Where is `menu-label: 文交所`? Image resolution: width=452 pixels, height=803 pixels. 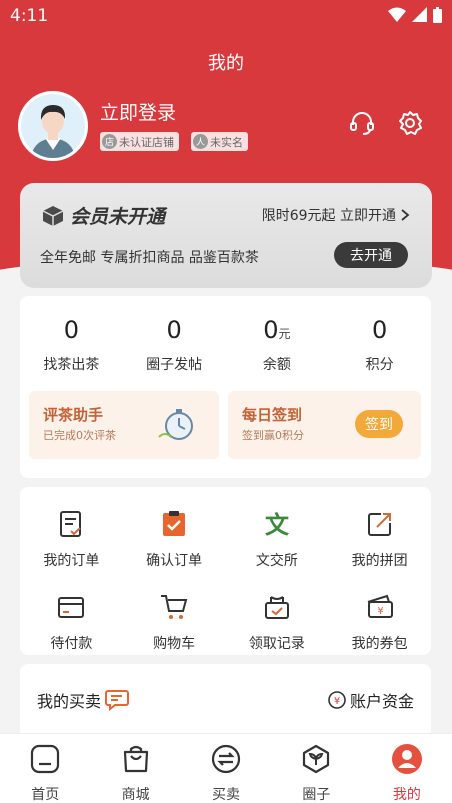 menu-label: 文交所 is located at coordinates (276, 561).